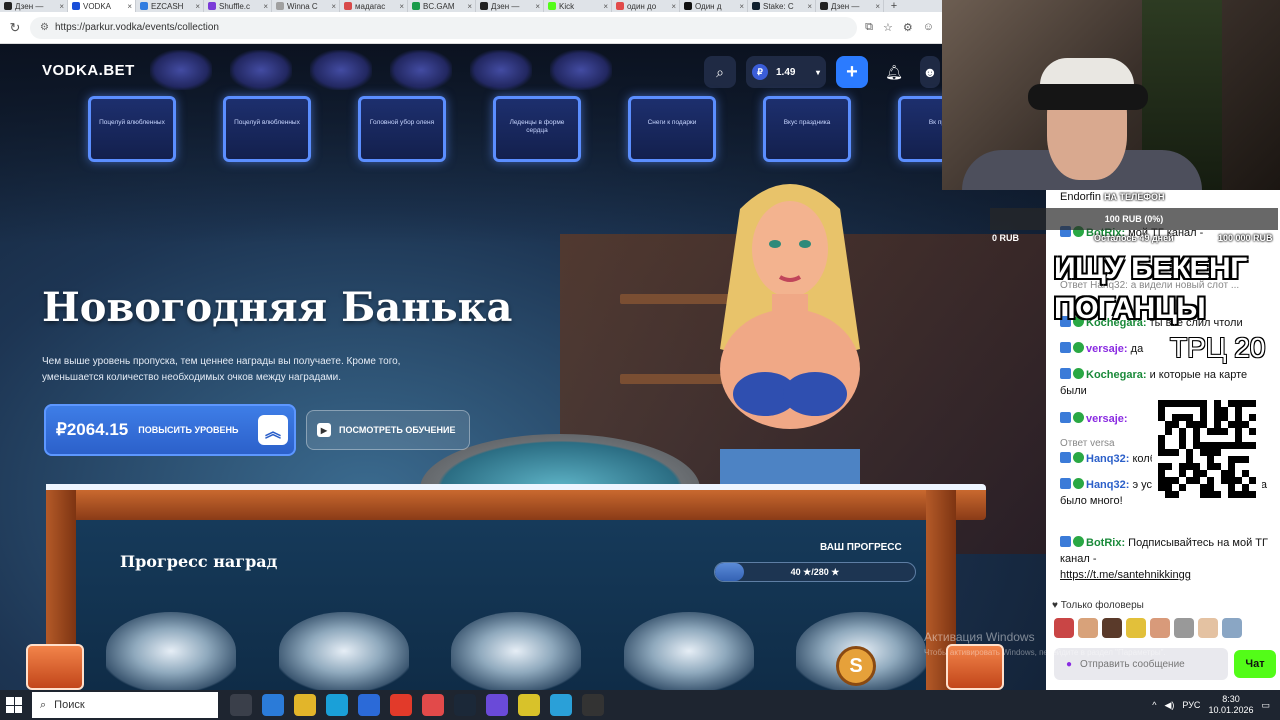  What do you see at coordinates (1169, 705) in the screenshot?
I see `volume-icon: ◀)` at bounding box center [1169, 705].